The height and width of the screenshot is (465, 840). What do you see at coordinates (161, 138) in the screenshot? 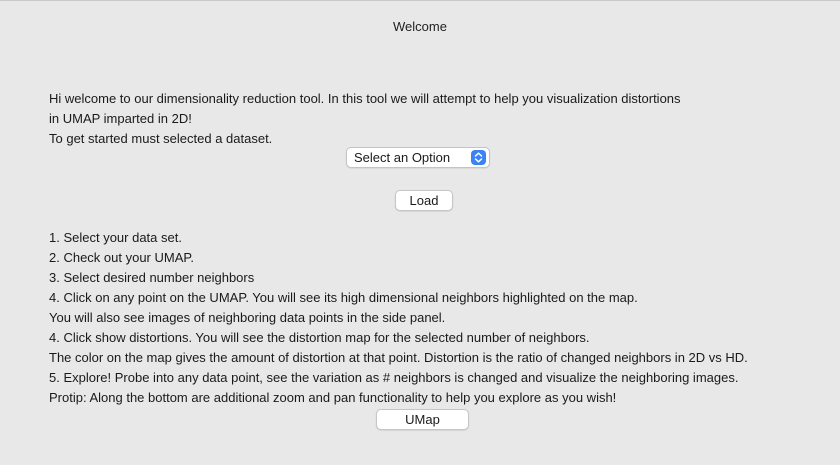
I see `intro-line: To get started must selected a dataset.` at bounding box center [161, 138].